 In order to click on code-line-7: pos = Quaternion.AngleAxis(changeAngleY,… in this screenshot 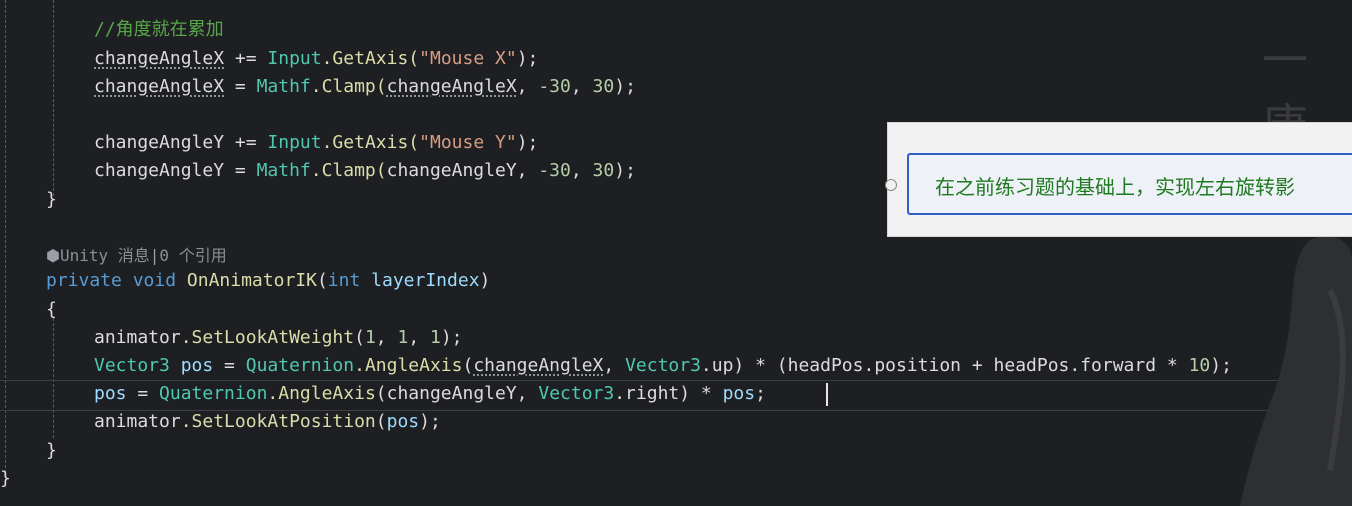, I will do `click(430, 394)`.